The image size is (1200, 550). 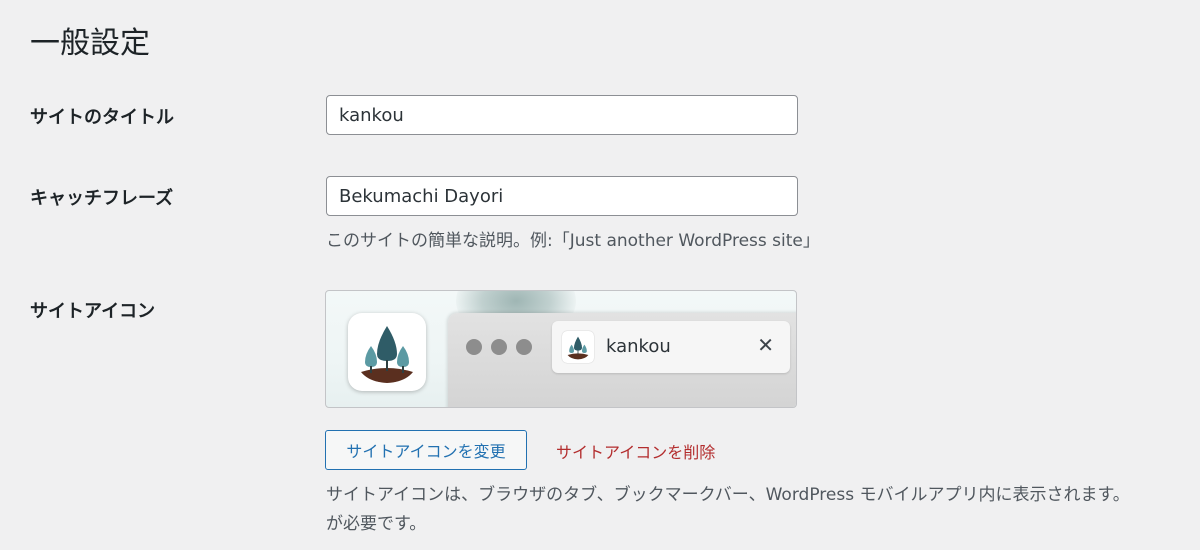 What do you see at coordinates (102, 117) in the screenshot?
I see `site-title-label: サイトのタイトル` at bounding box center [102, 117].